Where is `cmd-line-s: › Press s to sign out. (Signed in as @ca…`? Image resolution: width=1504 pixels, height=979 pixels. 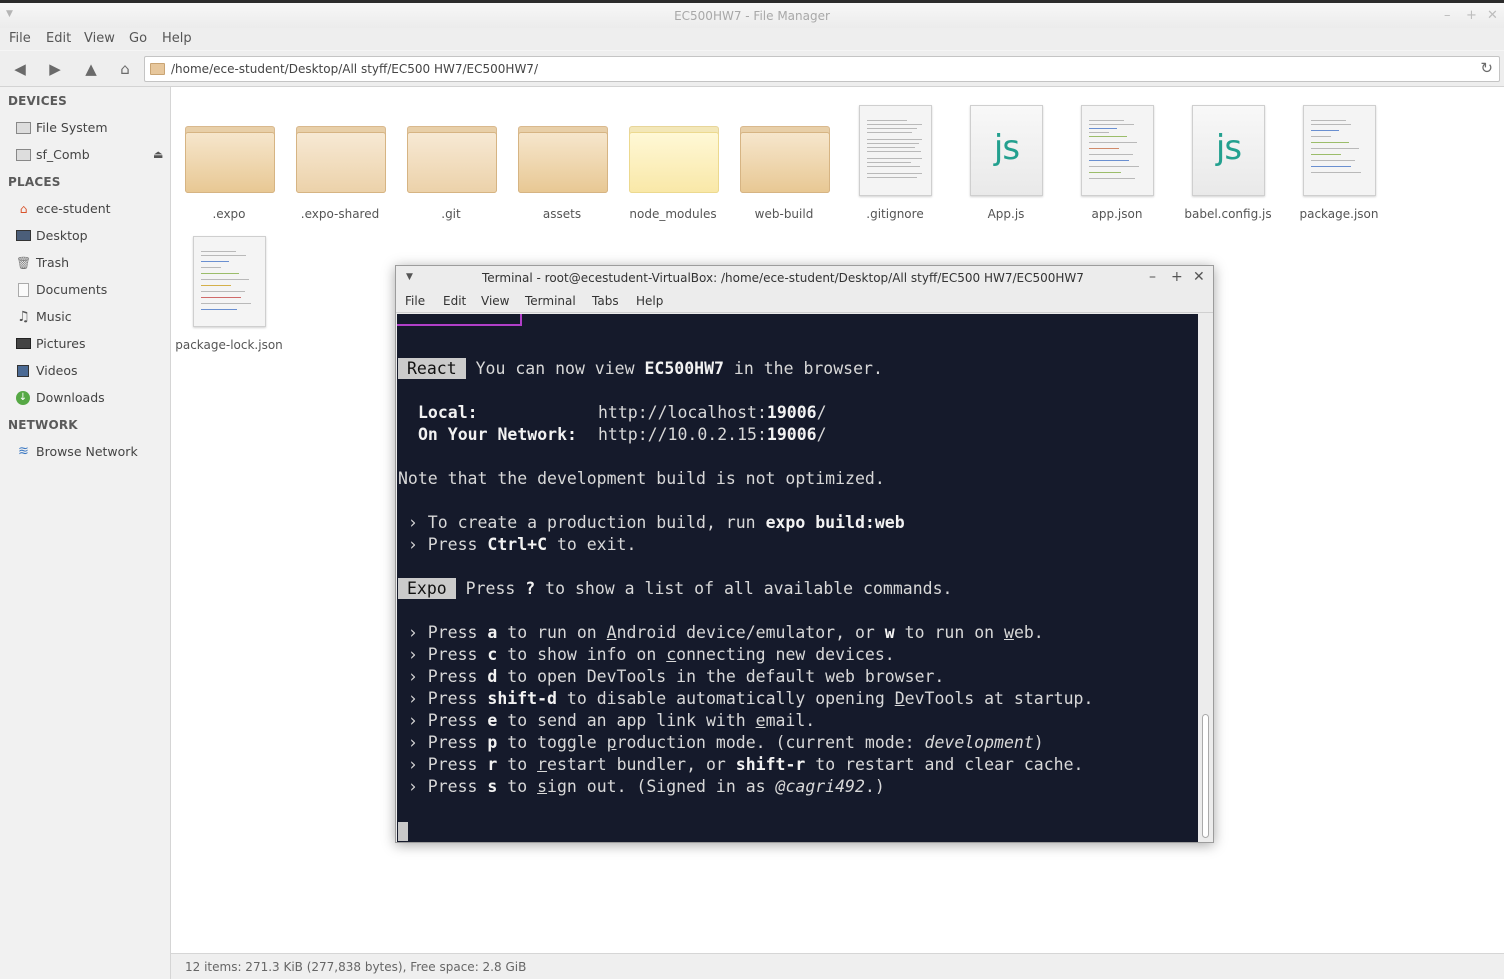
cmd-line-s: › Press s to sign out. (Signed in as @ca… is located at coordinates (641, 786).